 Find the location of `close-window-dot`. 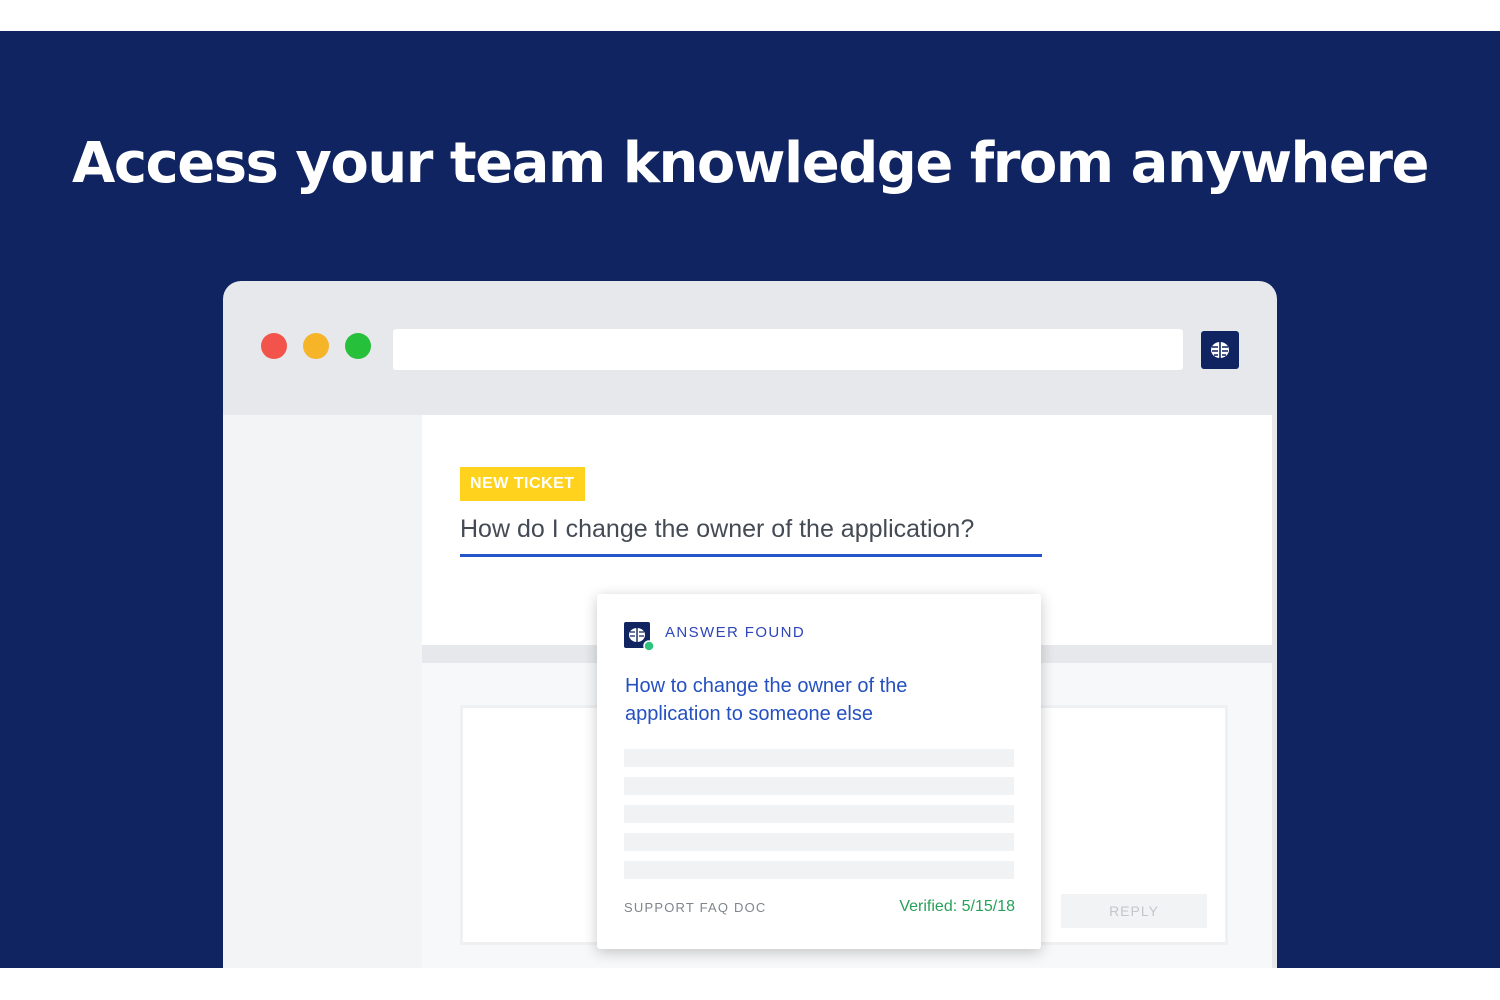

close-window-dot is located at coordinates (274, 346).